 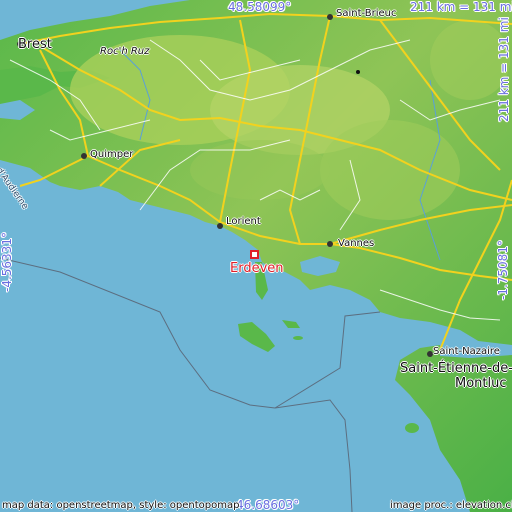 I want to click on label-erdeven: Erdeven, so click(x=257, y=268).